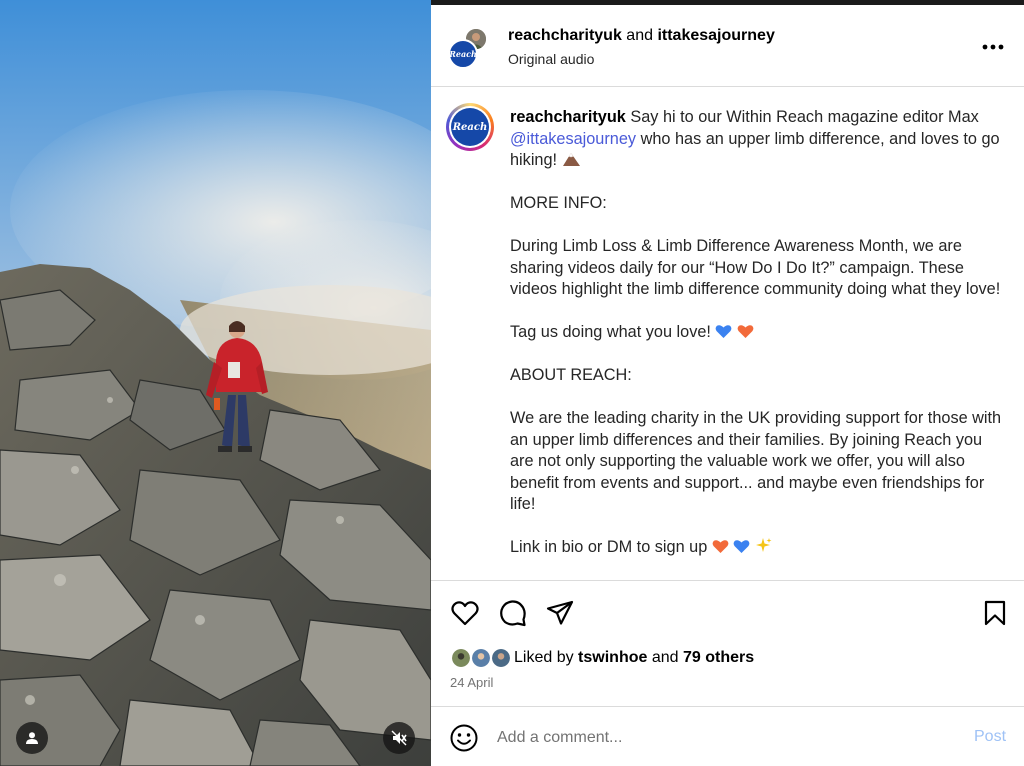  I want to click on about-heading: ABOUT REACH:, so click(571, 375).